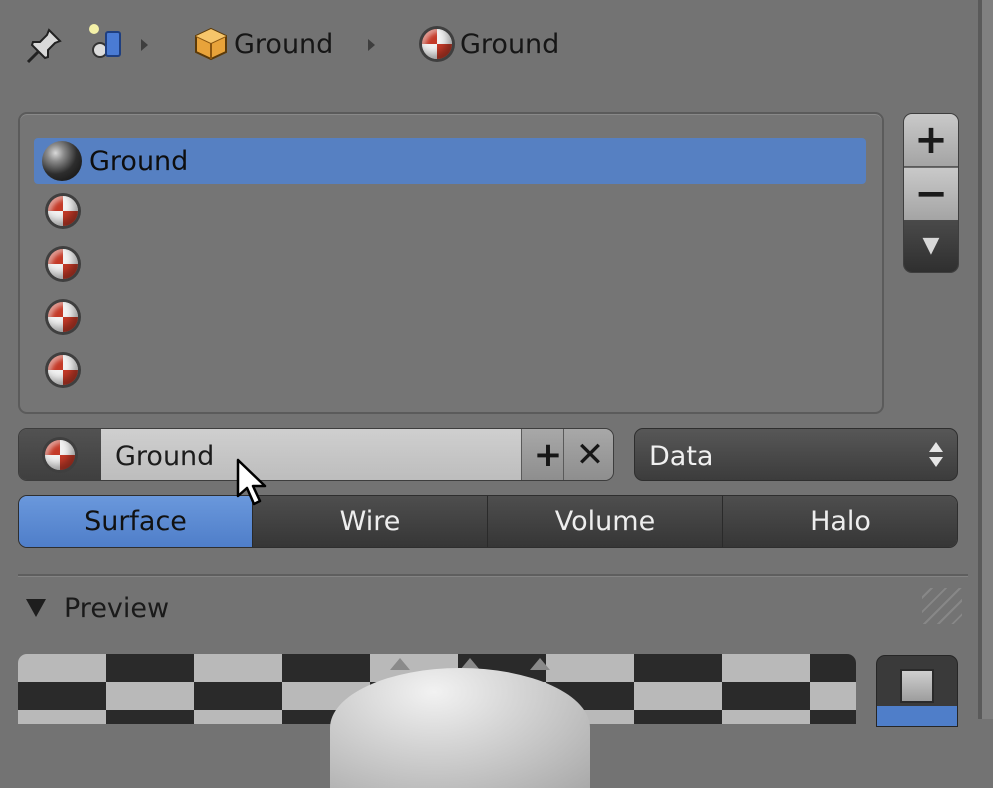  Describe the element at coordinates (681, 456) in the screenshot. I see `link-dropdown-value: Data` at that location.